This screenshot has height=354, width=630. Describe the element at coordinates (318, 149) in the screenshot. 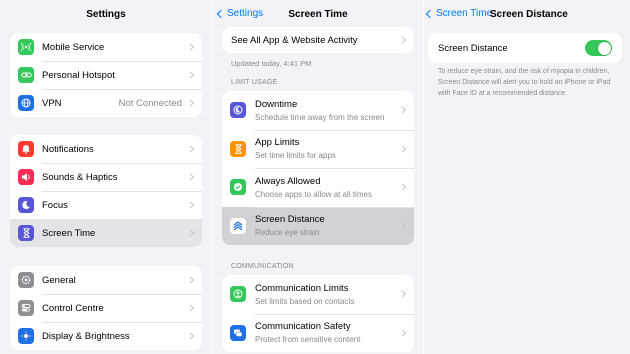

I see `app-limits-row: App Limits Set time limits for apps` at that location.